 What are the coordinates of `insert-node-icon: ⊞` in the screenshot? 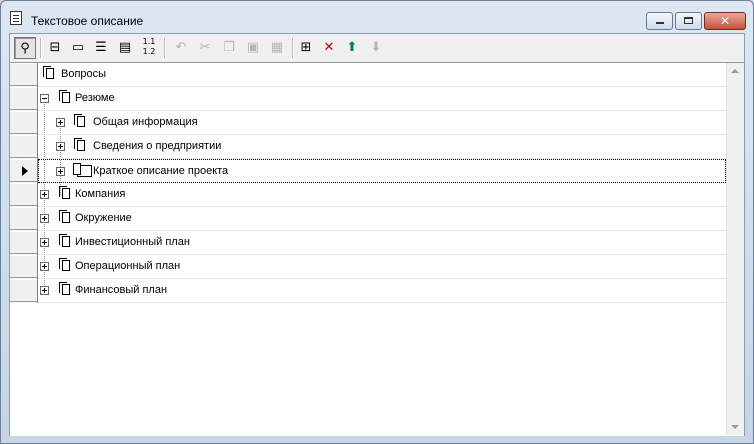 It's located at (306, 48).